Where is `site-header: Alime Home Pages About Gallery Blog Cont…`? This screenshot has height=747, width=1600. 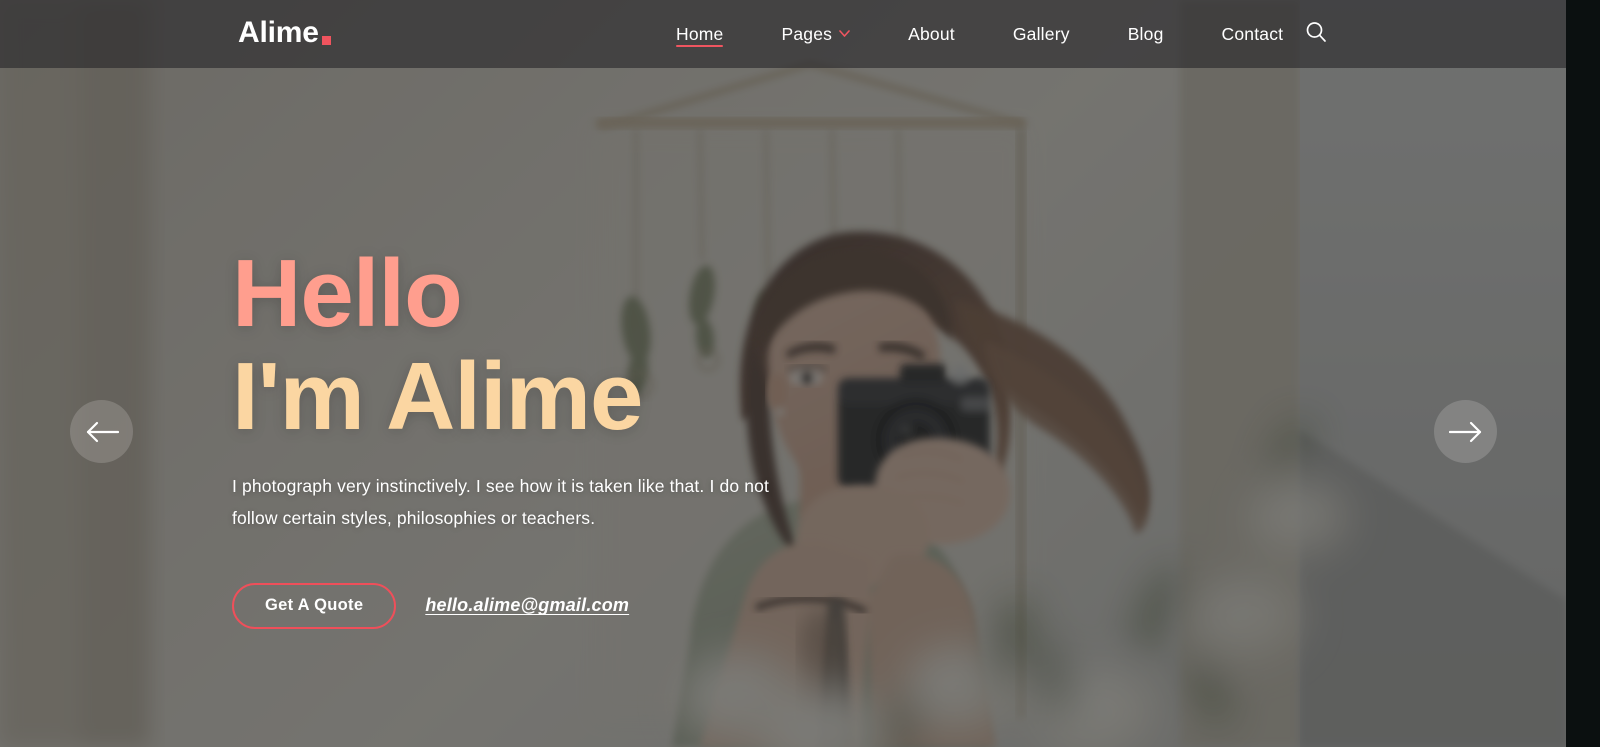 site-header: Alime Home Pages About Gallery Blog Cont… is located at coordinates (783, 34).